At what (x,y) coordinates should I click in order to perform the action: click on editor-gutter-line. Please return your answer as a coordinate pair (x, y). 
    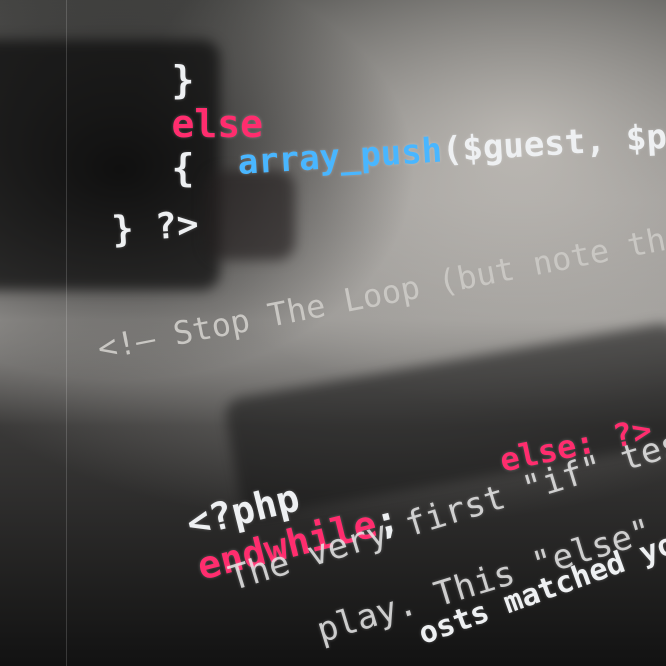
    Looking at the image, I should click on (66, 333).